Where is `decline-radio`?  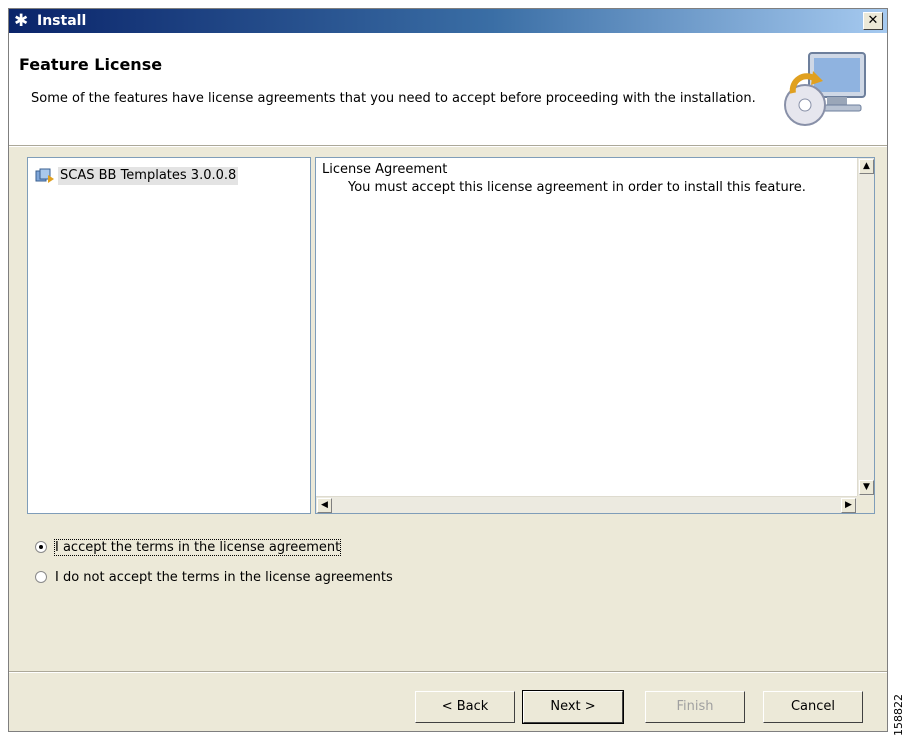
decline-radio is located at coordinates (41, 577).